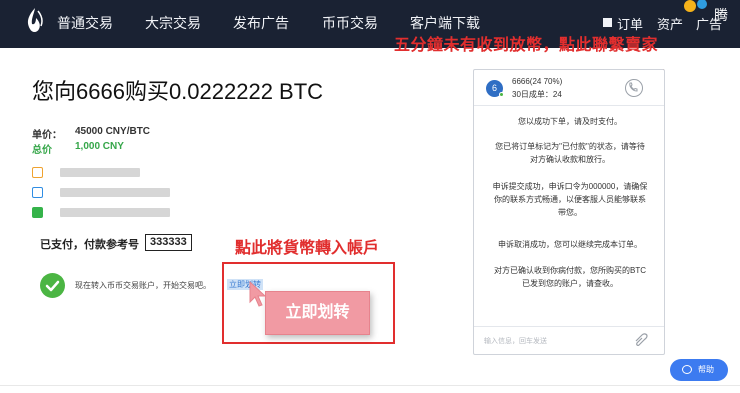 The image size is (740, 393). I want to click on footer-divider, so click(370, 385).